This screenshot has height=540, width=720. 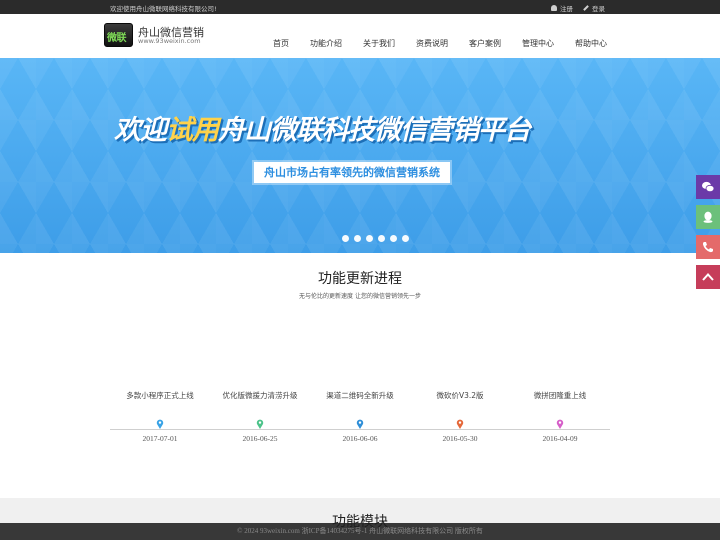 I want to click on nav-item-cases: 客户案例, so click(x=485, y=43).